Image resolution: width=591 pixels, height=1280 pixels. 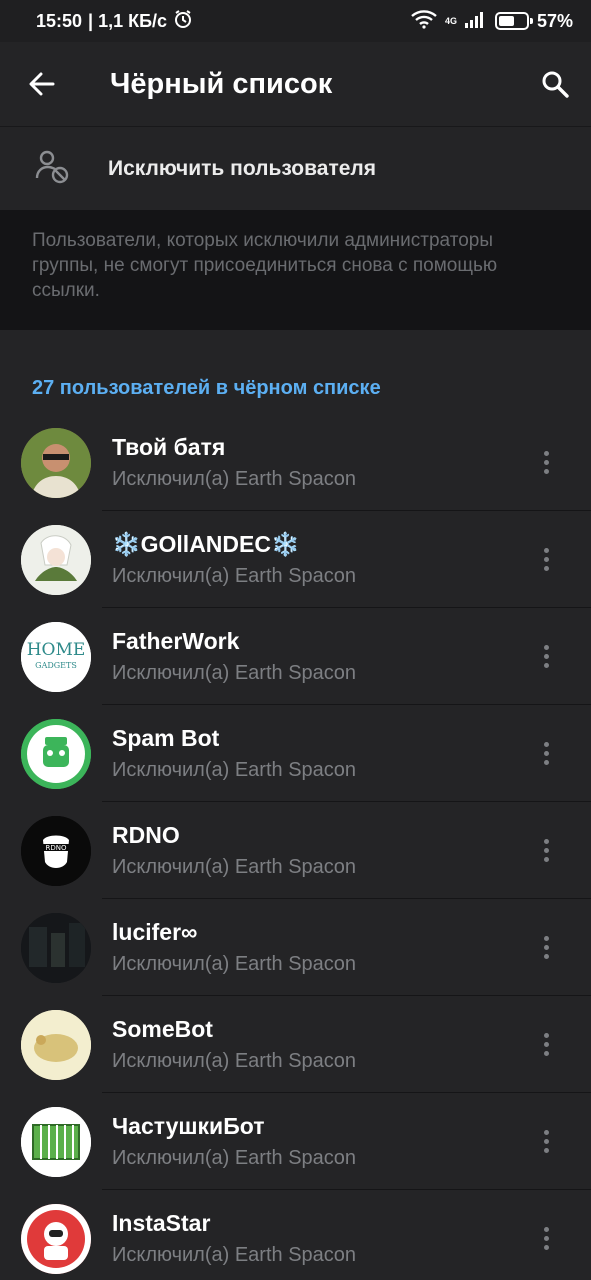 I want to click on svg-text: GADGETS, so click(x=56, y=665).